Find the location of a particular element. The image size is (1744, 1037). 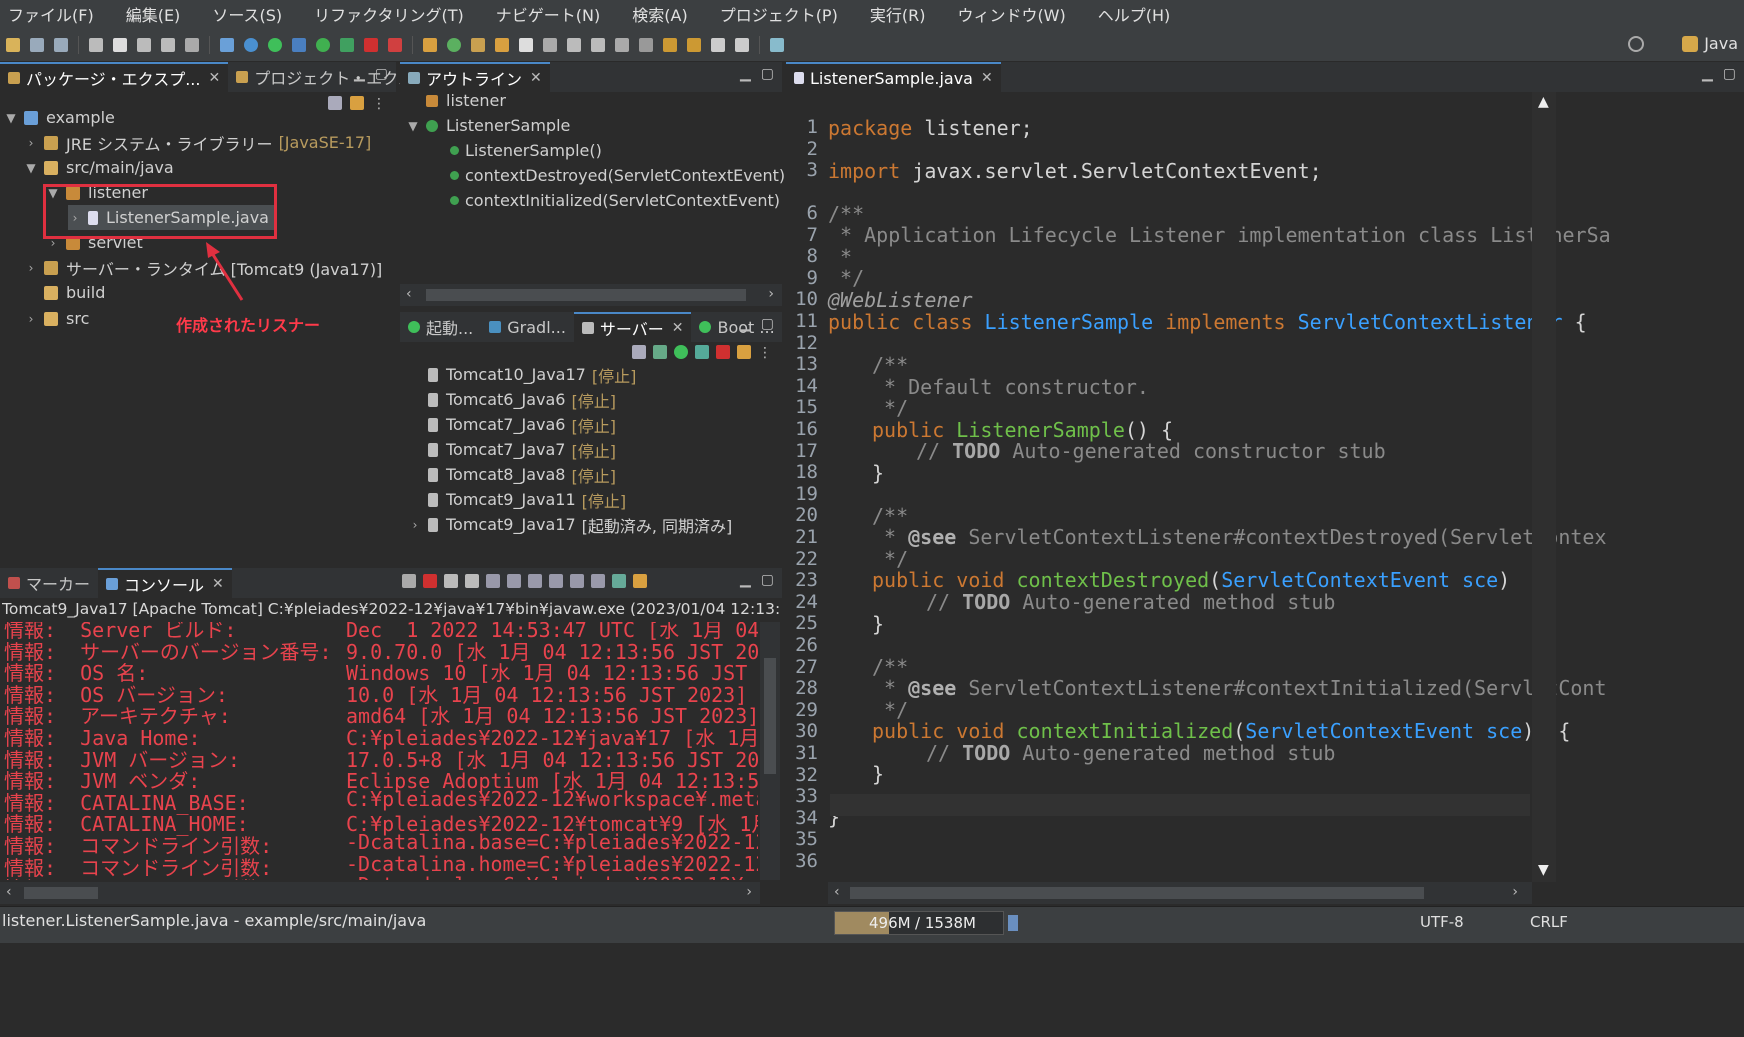

save-icon is located at coordinates (37, 44).